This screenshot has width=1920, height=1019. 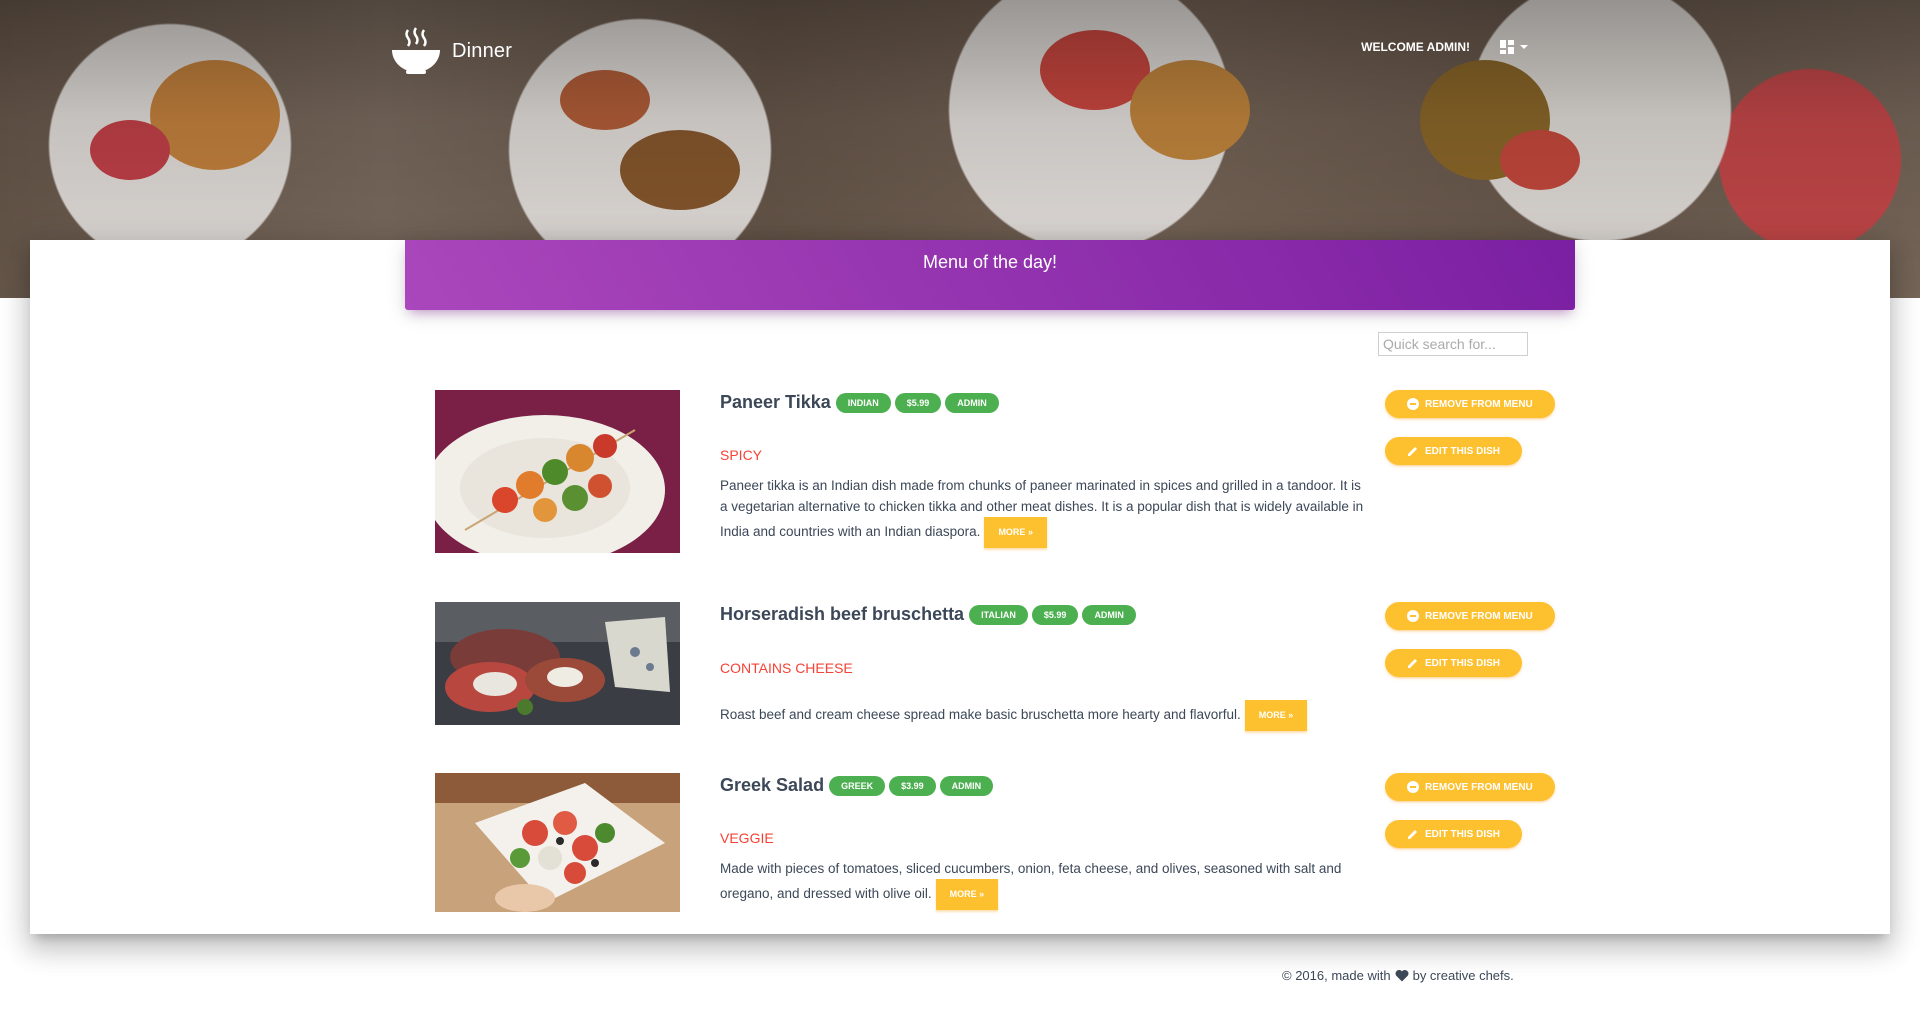 What do you see at coordinates (775, 402) in the screenshot?
I see `dish-name: Paneer Tikka` at bounding box center [775, 402].